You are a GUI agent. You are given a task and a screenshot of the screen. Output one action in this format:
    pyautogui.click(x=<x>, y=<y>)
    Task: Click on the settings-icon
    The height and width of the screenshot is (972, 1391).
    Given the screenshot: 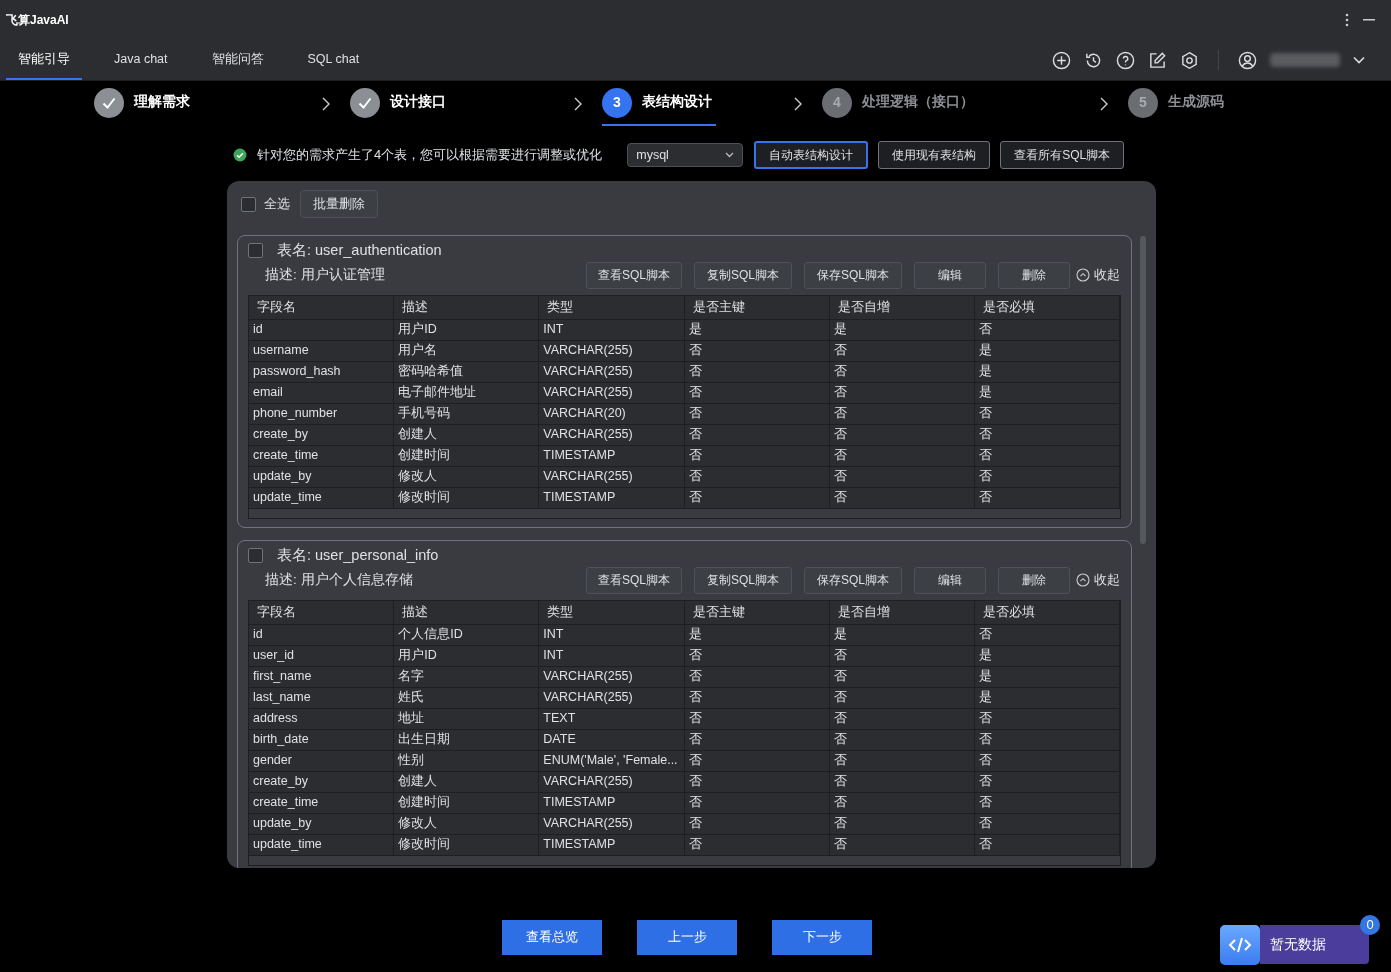 What is the action you would take?
    pyautogui.click(x=1189, y=60)
    